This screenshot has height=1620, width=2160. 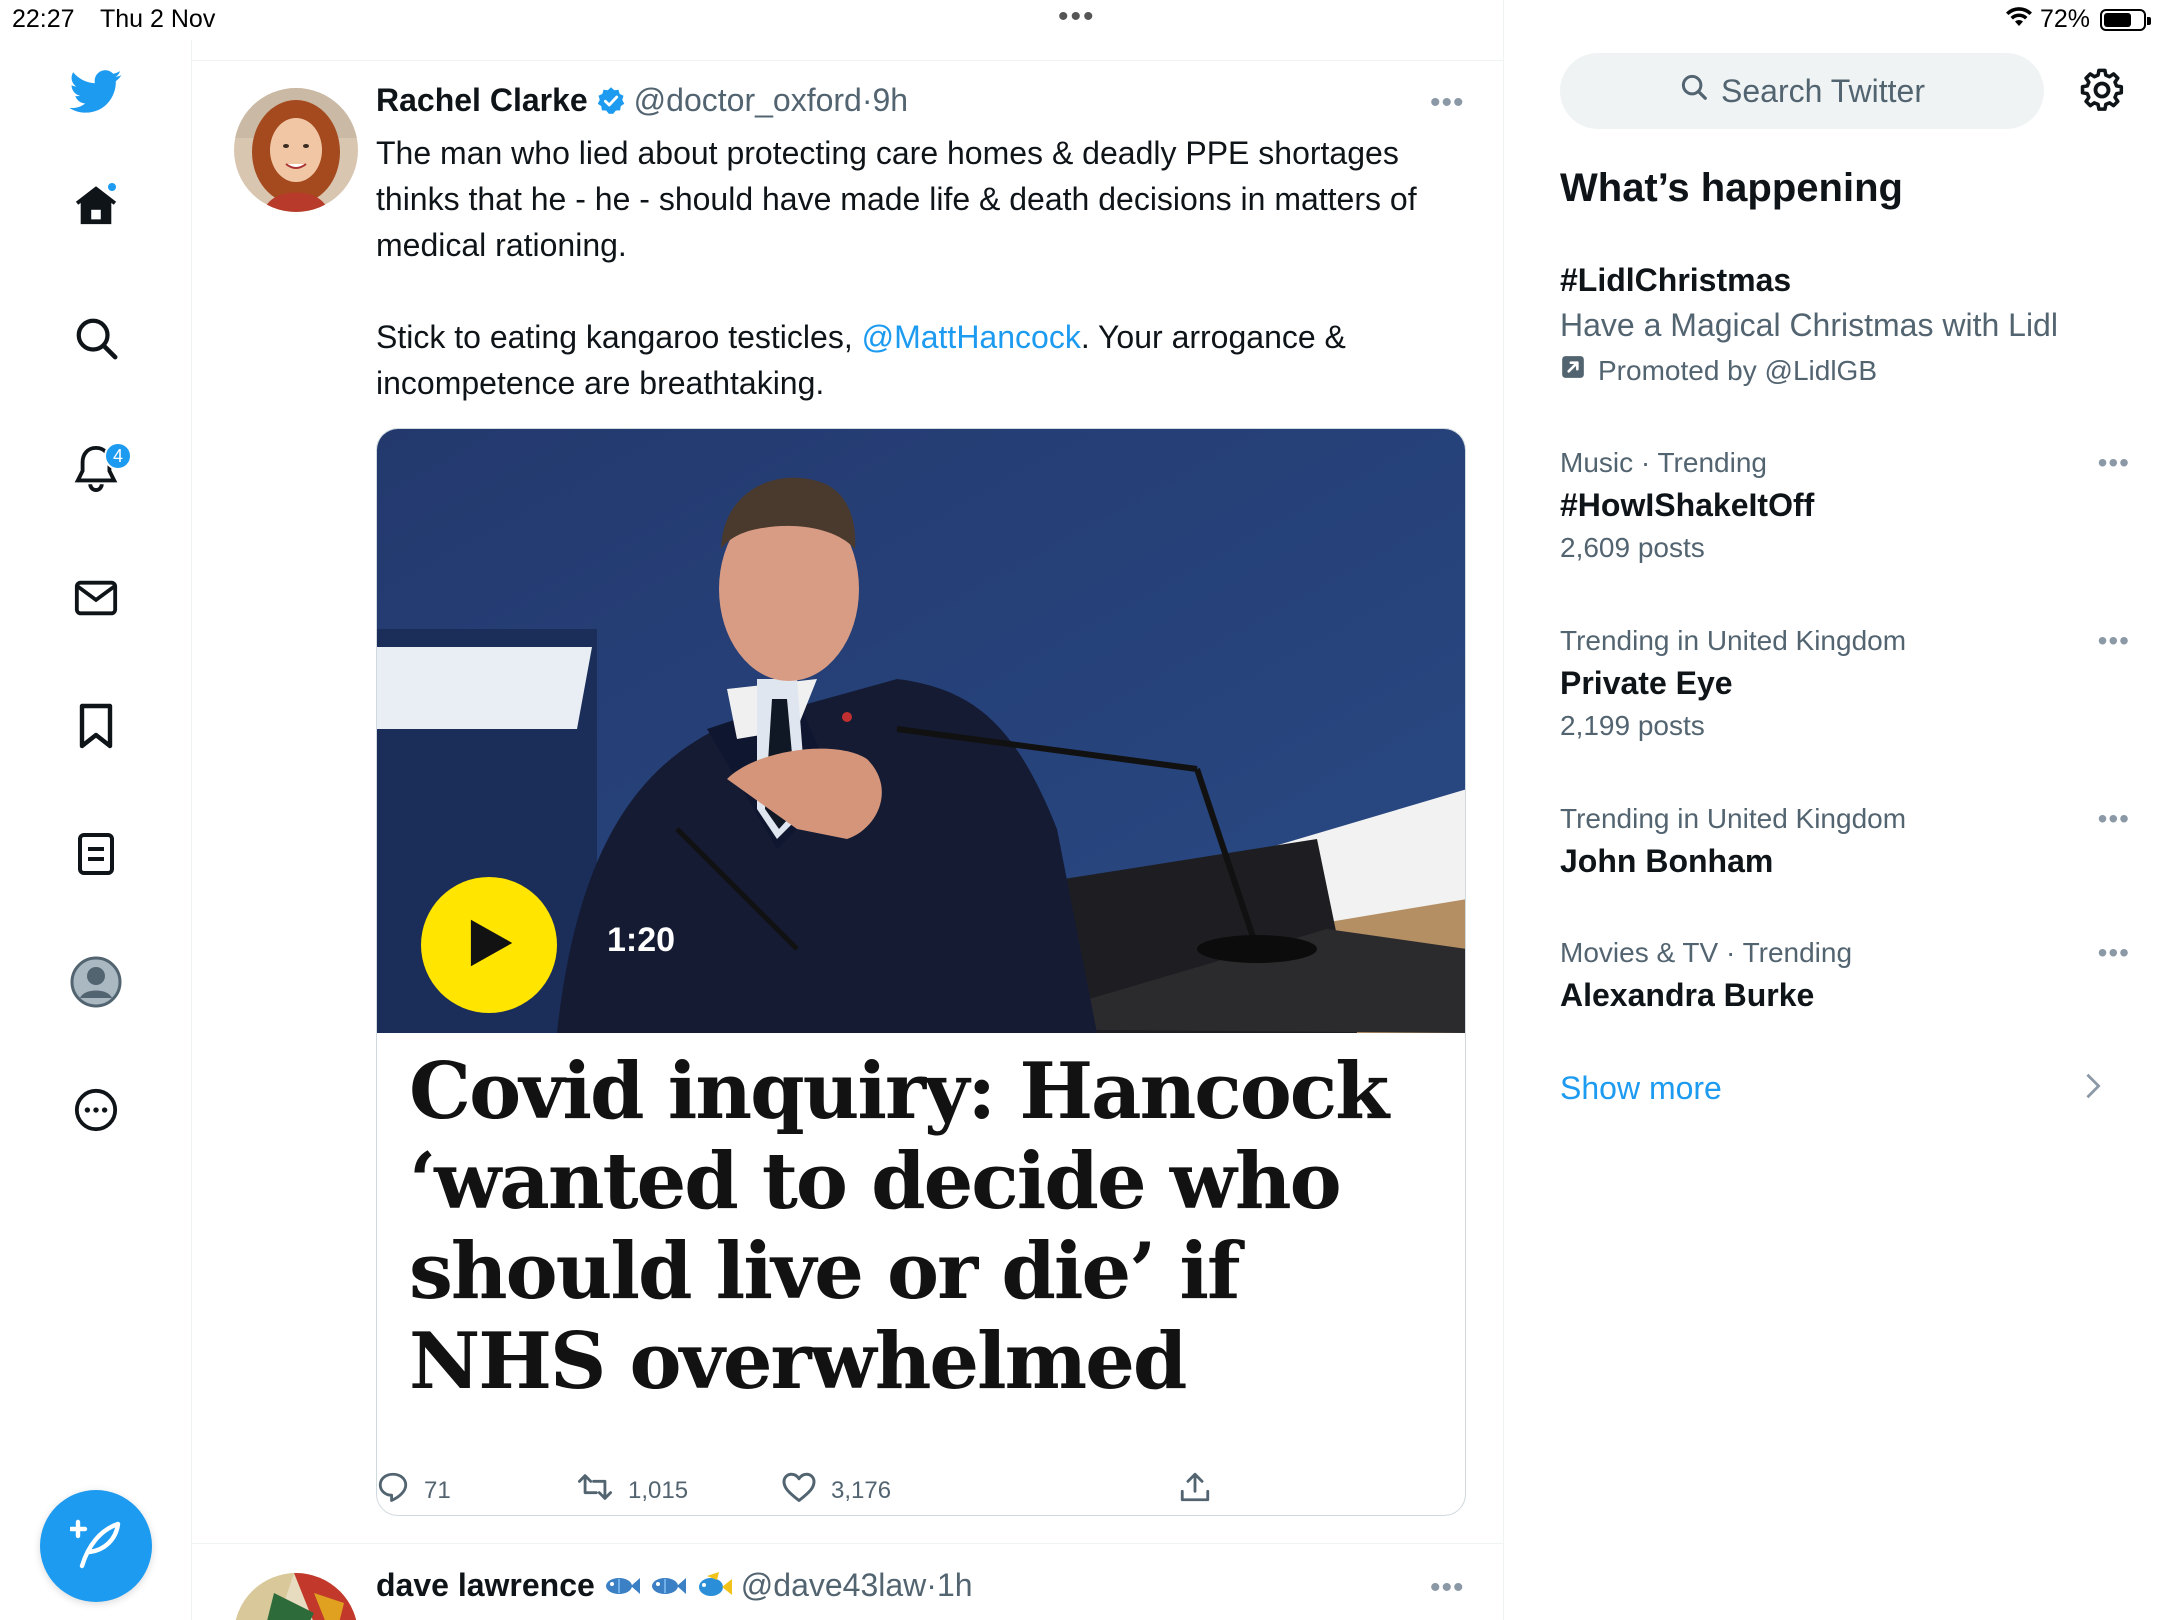 What do you see at coordinates (1641, 1088) in the screenshot?
I see `show-more-link: Show more` at bounding box center [1641, 1088].